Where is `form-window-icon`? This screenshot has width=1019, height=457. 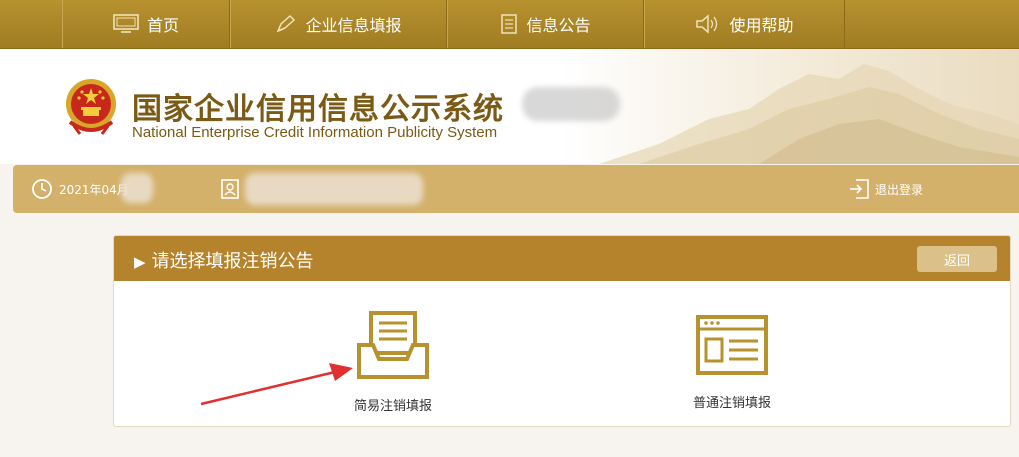 form-window-icon is located at coordinates (732, 345).